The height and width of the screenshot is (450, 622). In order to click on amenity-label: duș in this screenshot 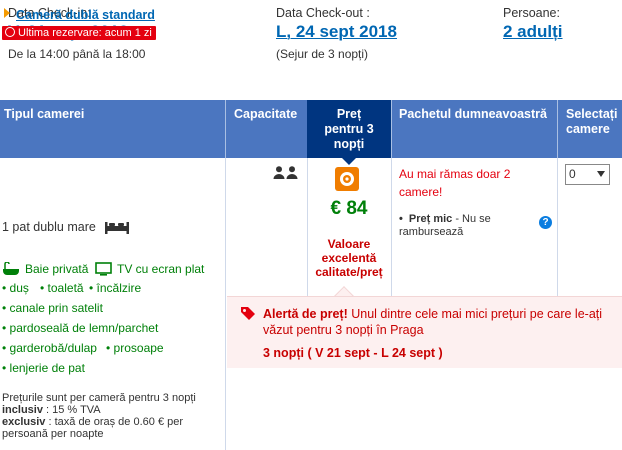, I will do `click(19, 288)`.